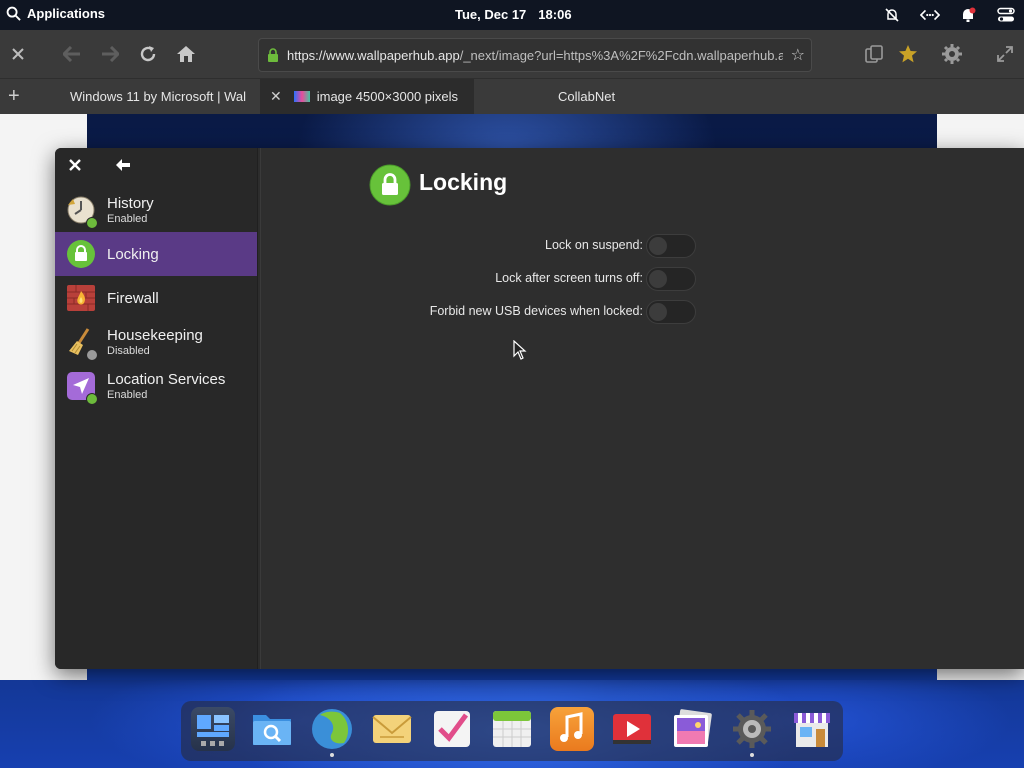  Describe the element at coordinates (874, 54) in the screenshot. I see `copy-window-icon` at that location.